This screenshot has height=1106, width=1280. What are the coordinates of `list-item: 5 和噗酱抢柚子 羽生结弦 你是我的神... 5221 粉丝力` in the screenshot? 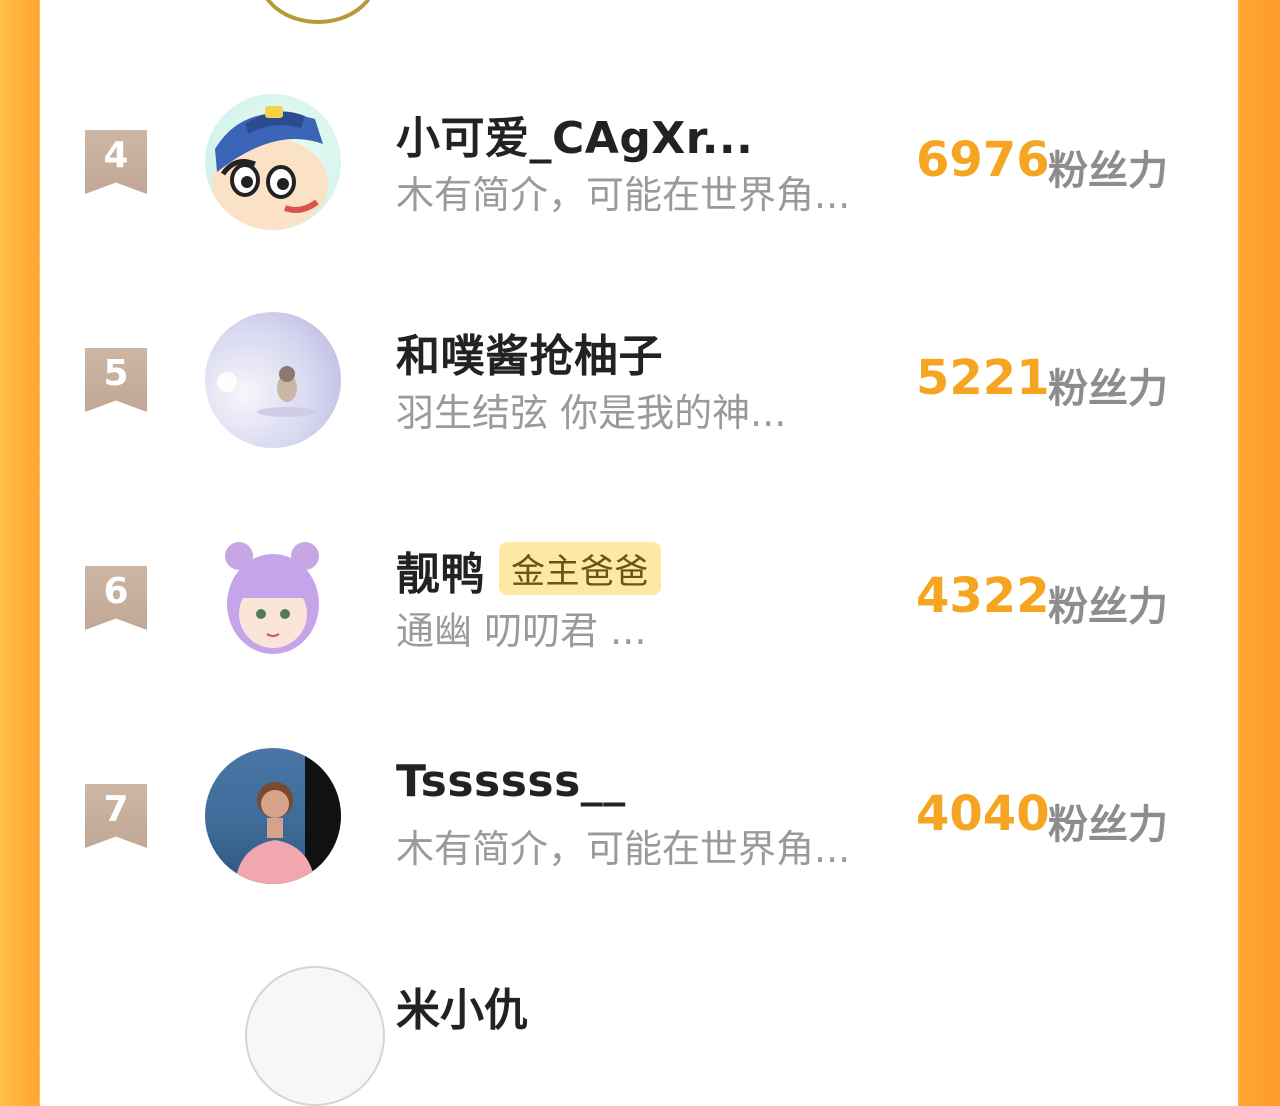 It's located at (639, 383).